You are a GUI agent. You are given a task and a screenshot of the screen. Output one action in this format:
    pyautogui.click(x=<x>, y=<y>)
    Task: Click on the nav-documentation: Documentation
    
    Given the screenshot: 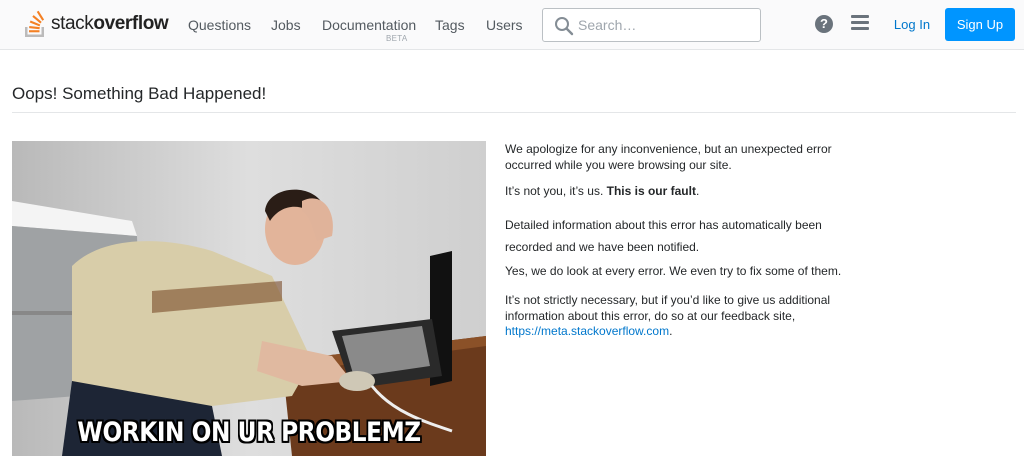 What is the action you would take?
    pyautogui.click(x=369, y=25)
    